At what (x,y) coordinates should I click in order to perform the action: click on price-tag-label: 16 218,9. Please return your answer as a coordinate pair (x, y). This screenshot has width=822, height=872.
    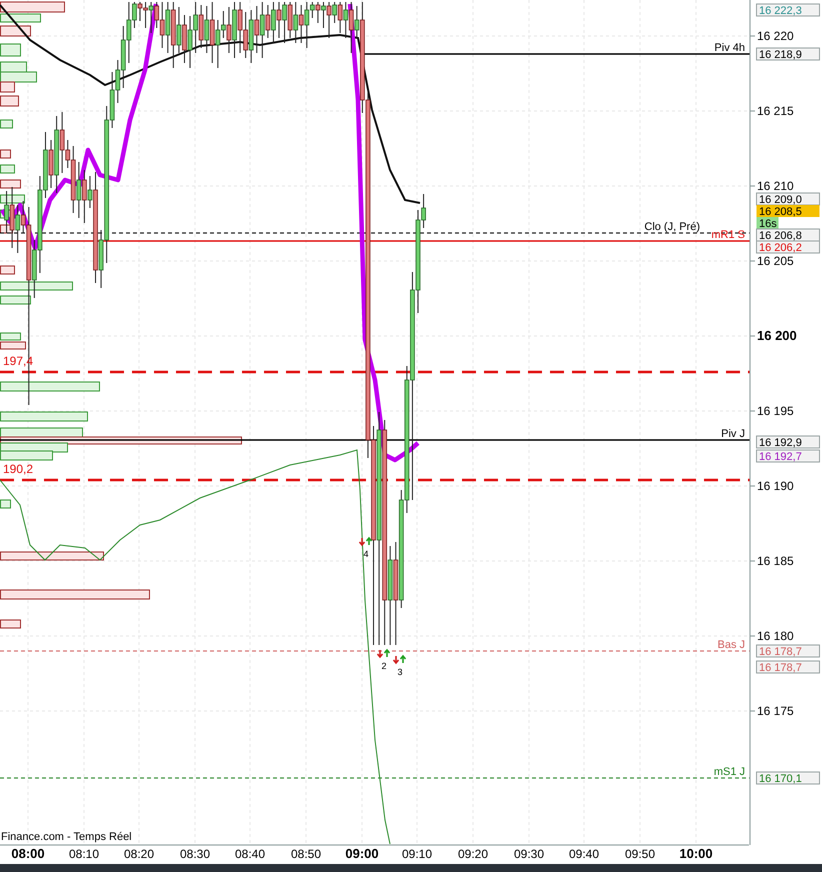
    Looking at the image, I should click on (780, 55).